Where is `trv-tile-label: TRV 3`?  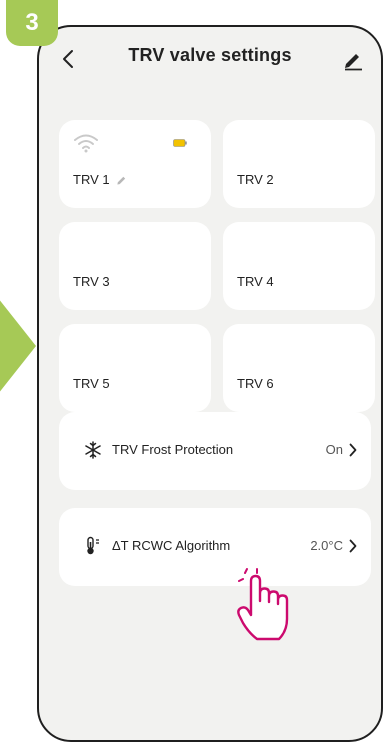 trv-tile-label: TRV 3 is located at coordinates (91, 281).